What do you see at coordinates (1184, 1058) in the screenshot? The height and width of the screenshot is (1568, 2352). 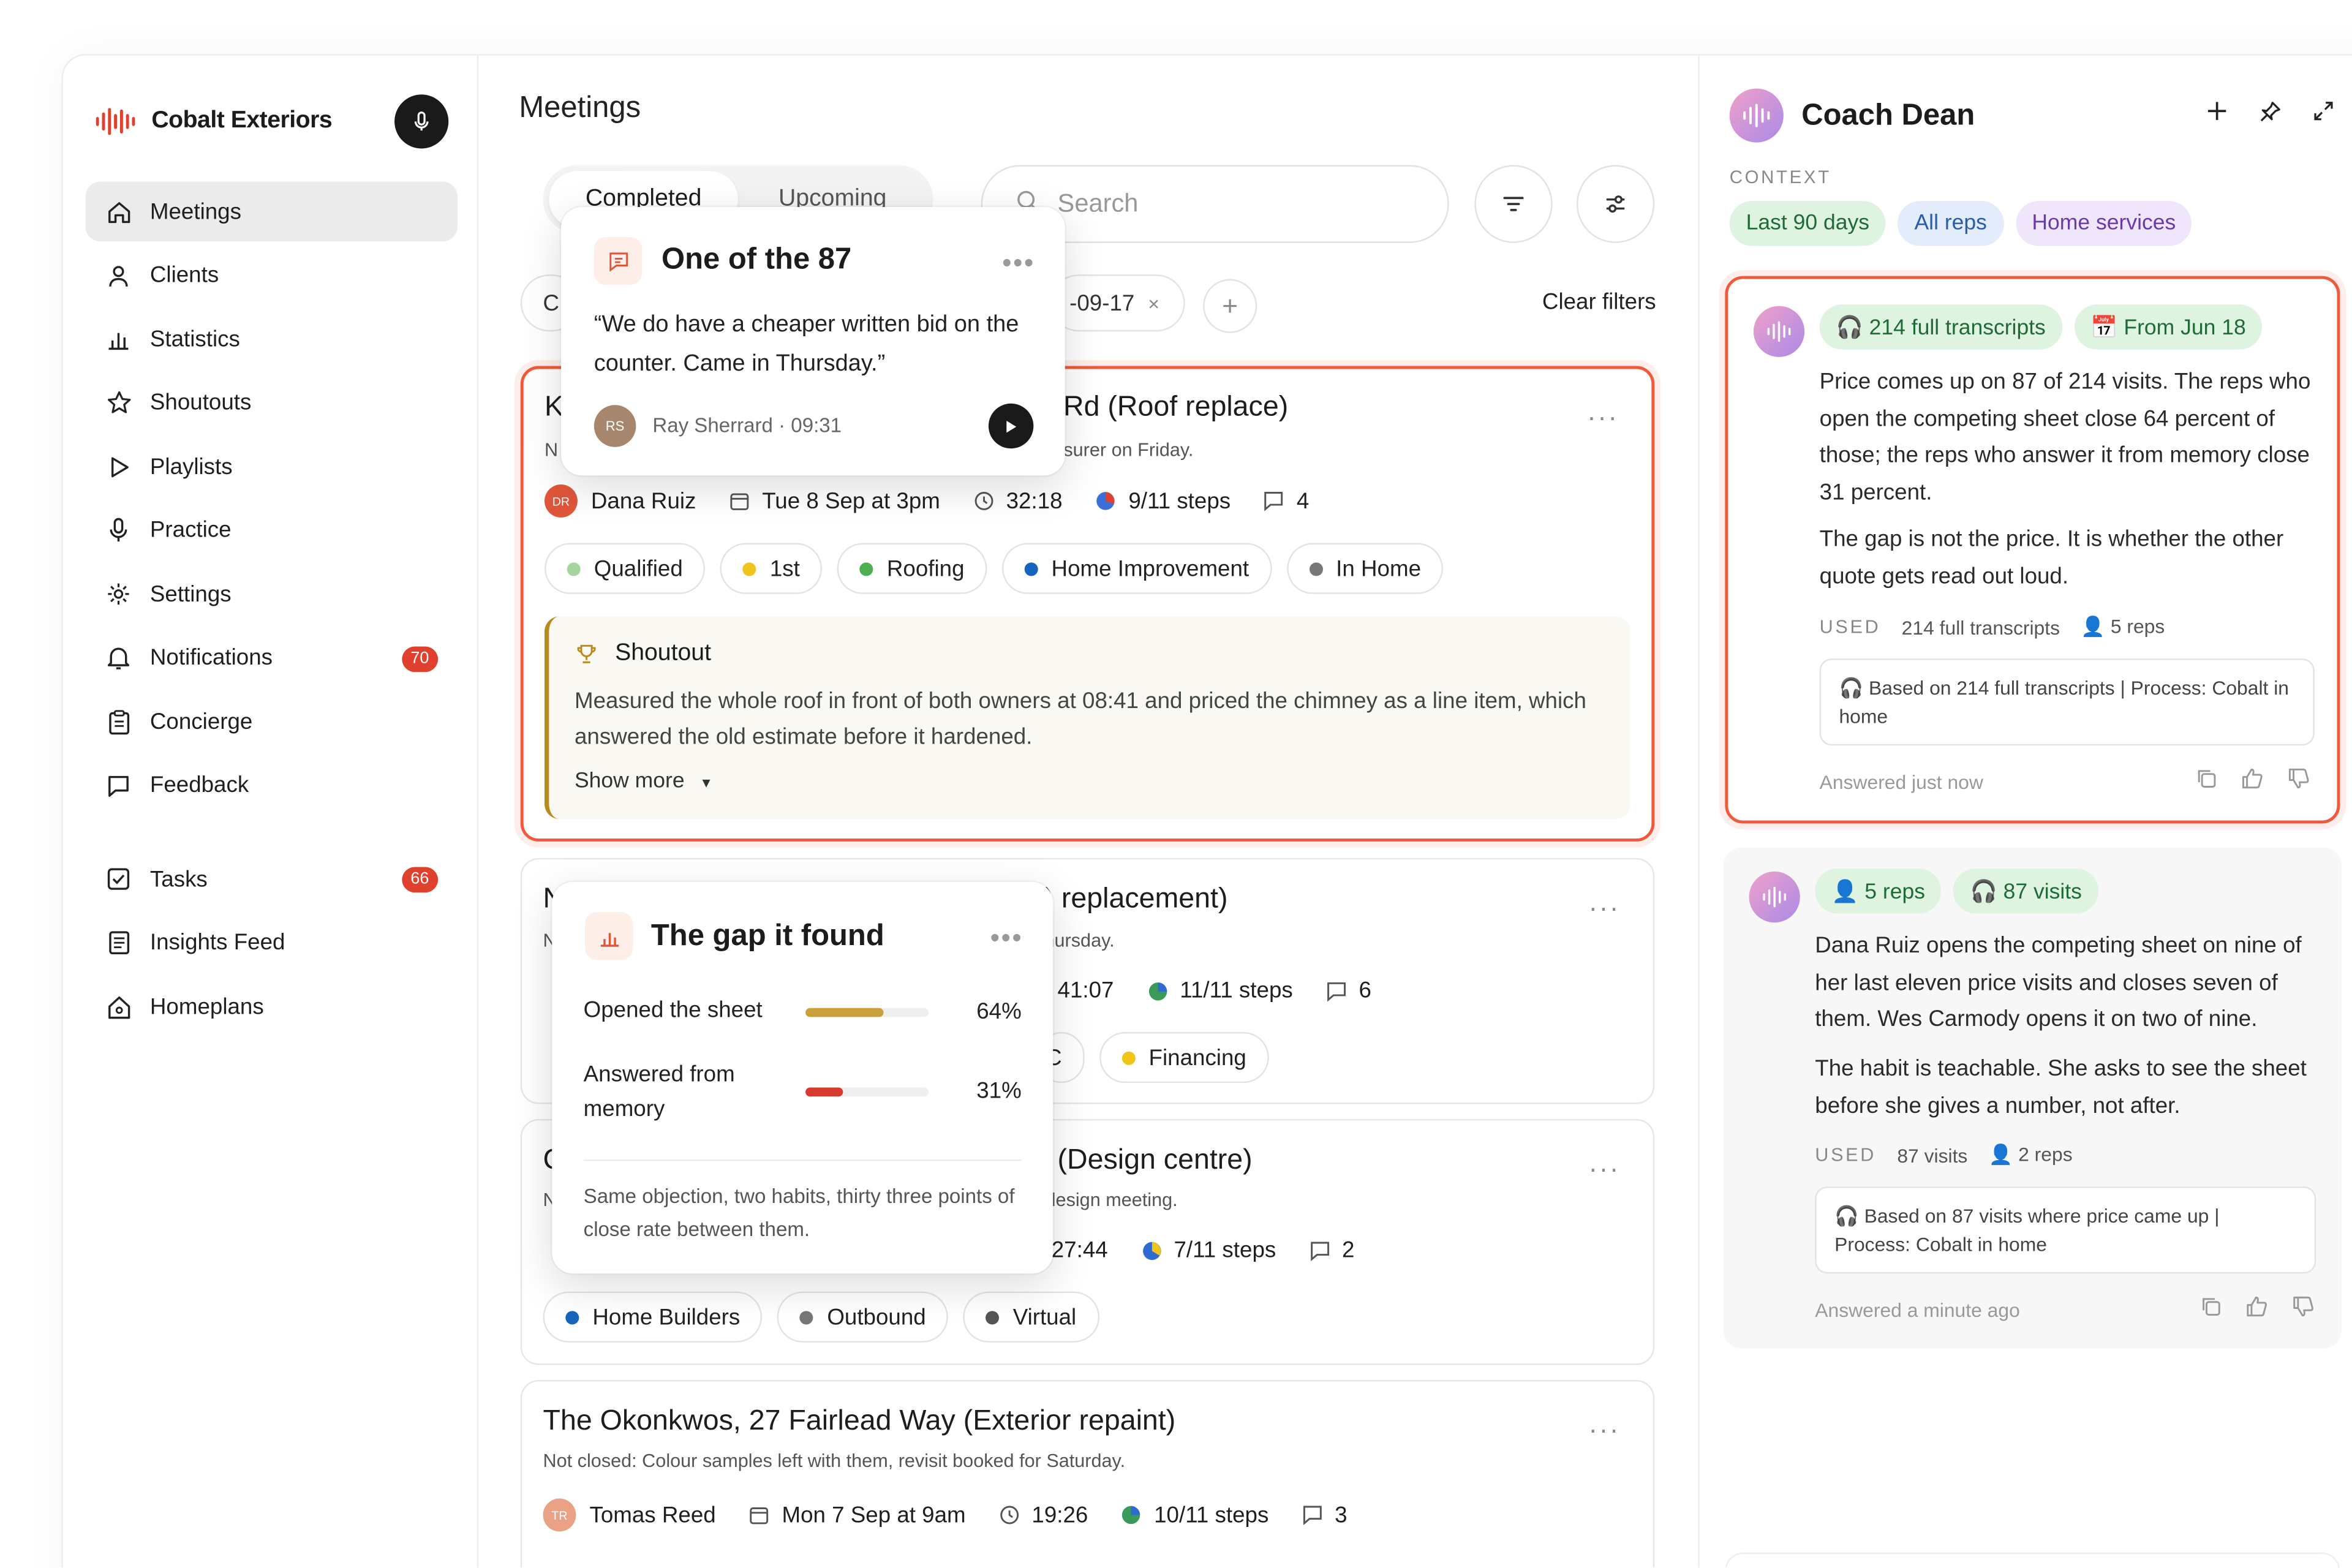 I see `tag: Financing` at bounding box center [1184, 1058].